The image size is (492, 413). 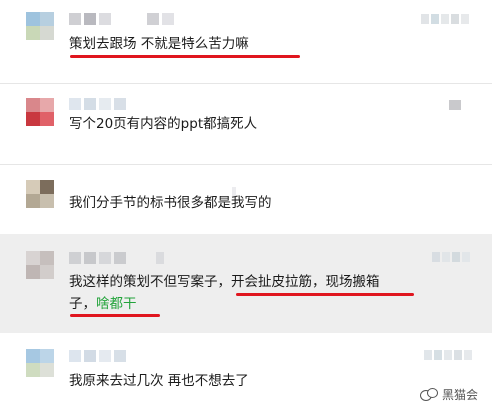 I want to click on comment-text-line1: 我这样的策划不但写案子，开会扯皮拉筋，现场搬箱, so click(x=224, y=282).